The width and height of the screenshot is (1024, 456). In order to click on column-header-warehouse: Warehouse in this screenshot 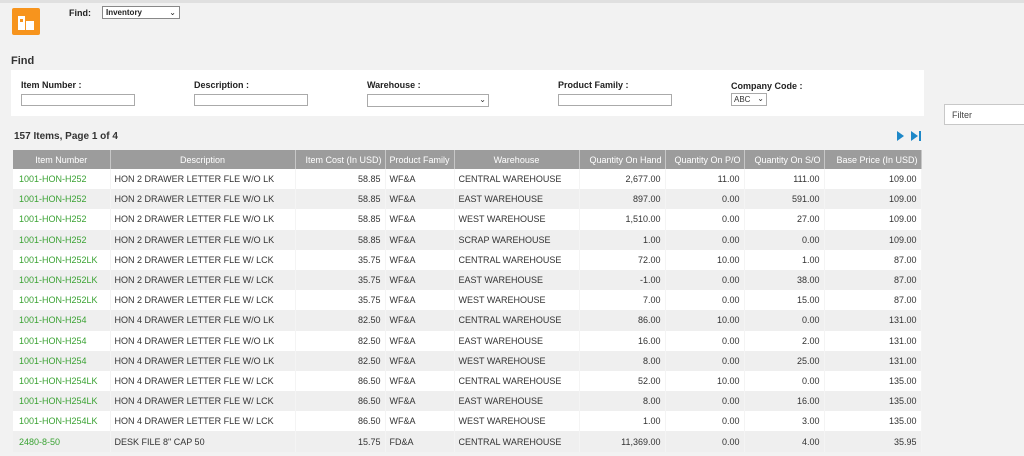, I will do `click(517, 159)`.